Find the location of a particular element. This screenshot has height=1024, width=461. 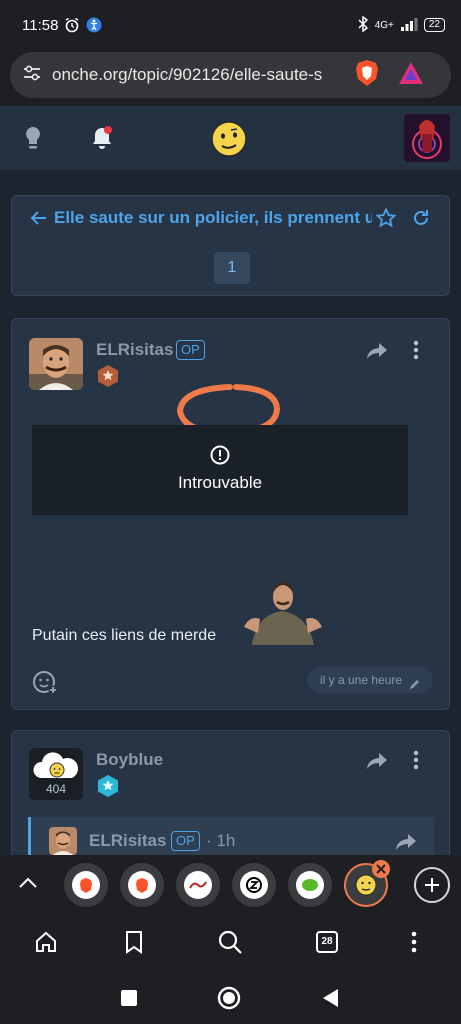

home-icon is located at coordinates (46, 942).